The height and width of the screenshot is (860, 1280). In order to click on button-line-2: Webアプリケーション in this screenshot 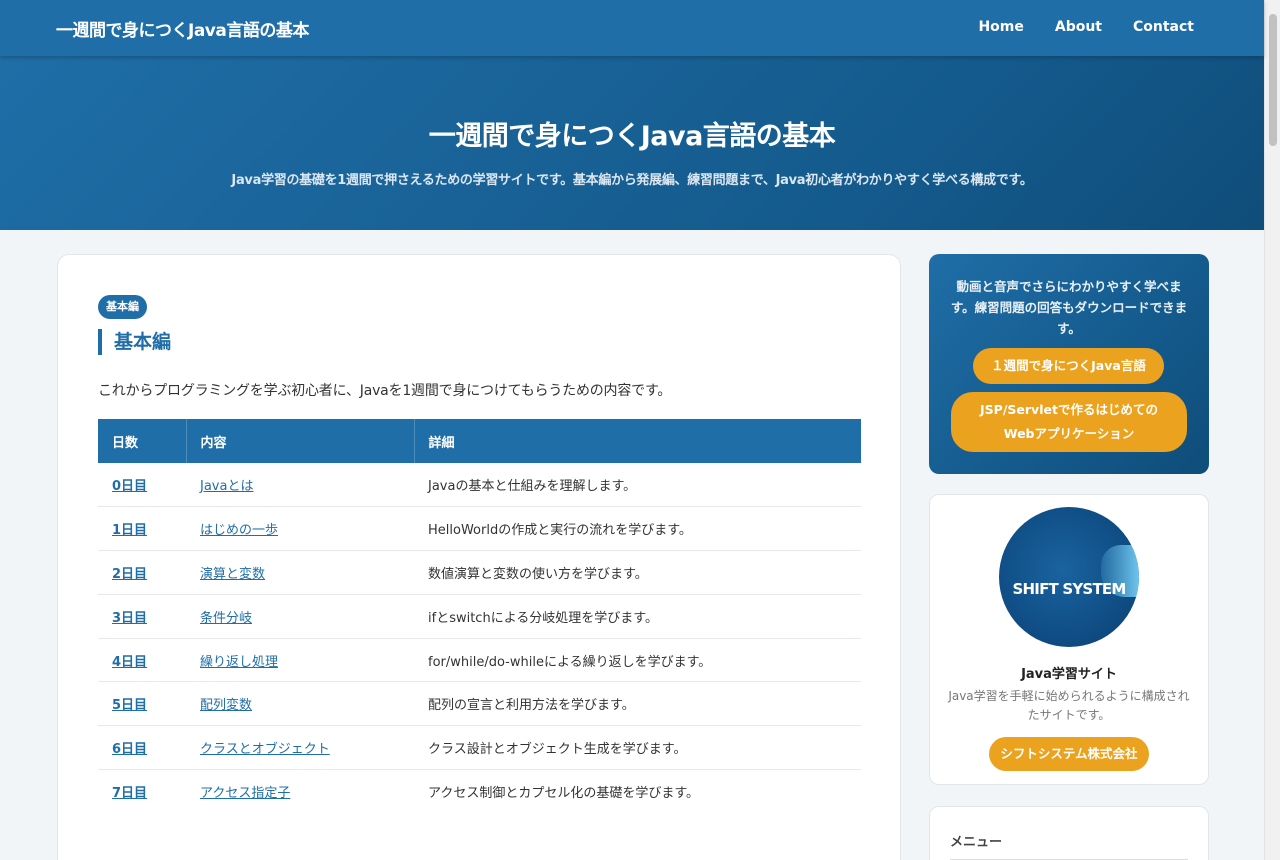, I will do `click(1069, 433)`.